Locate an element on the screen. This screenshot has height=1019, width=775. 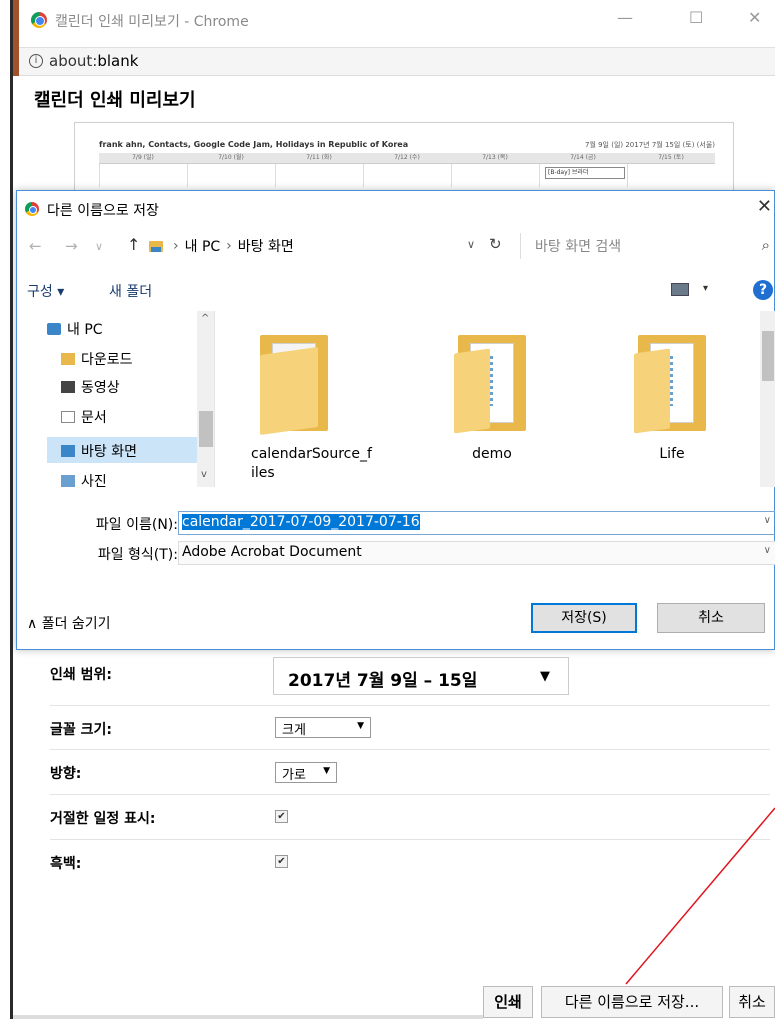
annotation-arrow-line is located at coordinates (700, 896).